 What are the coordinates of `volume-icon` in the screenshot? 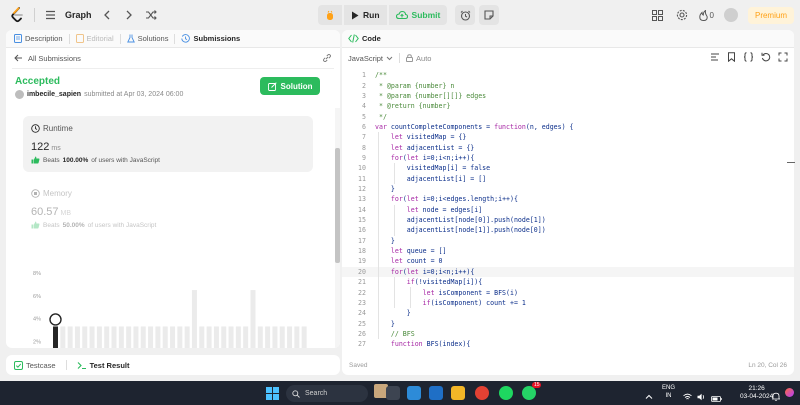 It's located at (701, 396).